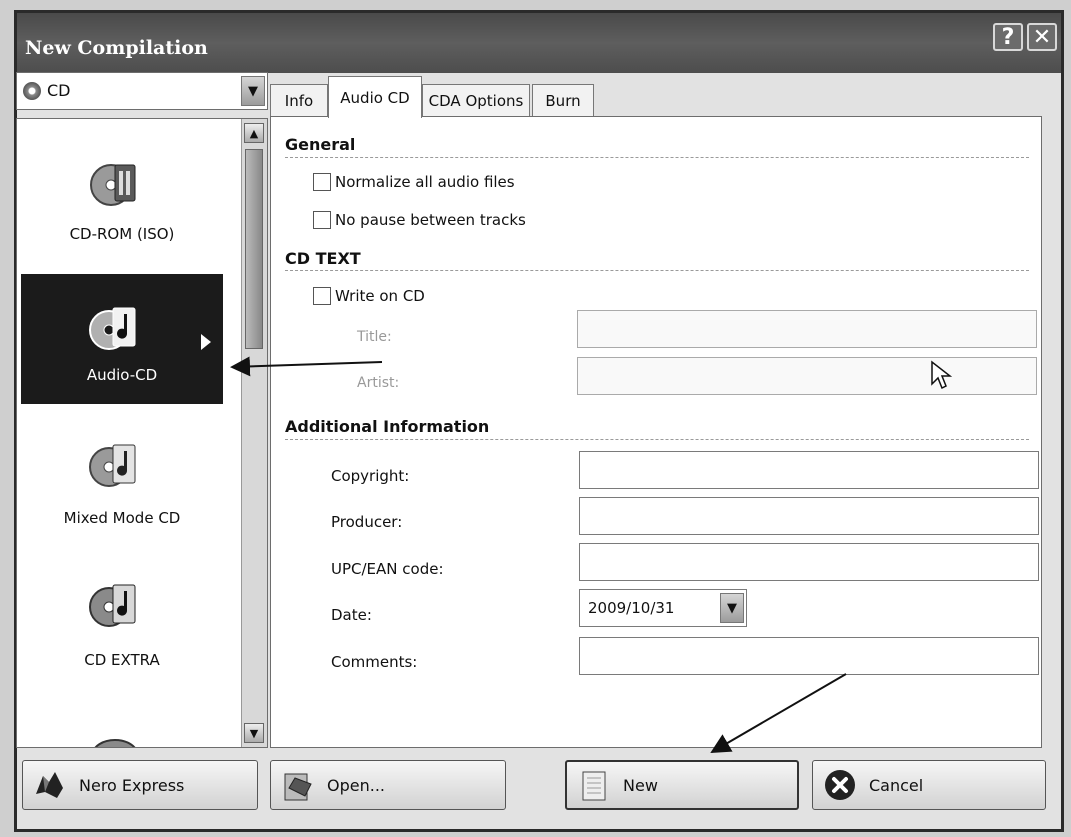 Image resolution: width=1071 pixels, height=837 pixels. Describe the element at coordinates (840, 785) in the screenshot. I see `cancel-icon` at that location.